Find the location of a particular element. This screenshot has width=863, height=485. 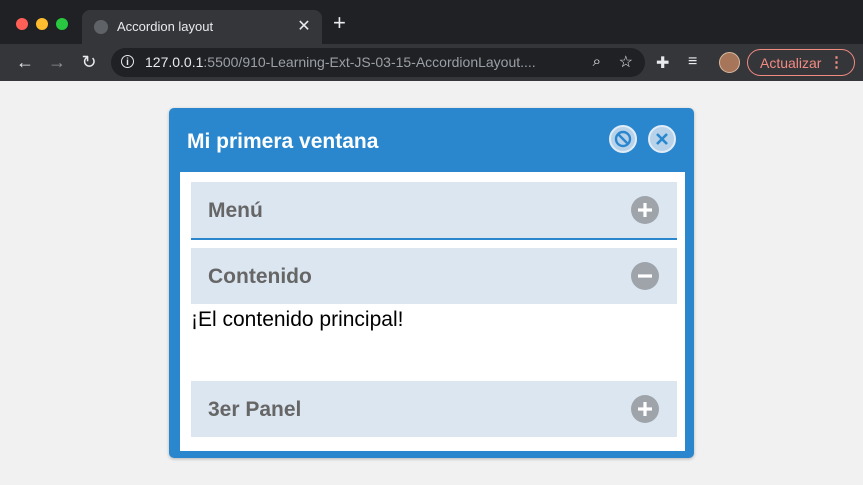

update-button: Actualizar ⋮ is located at coordinates (801, 62).